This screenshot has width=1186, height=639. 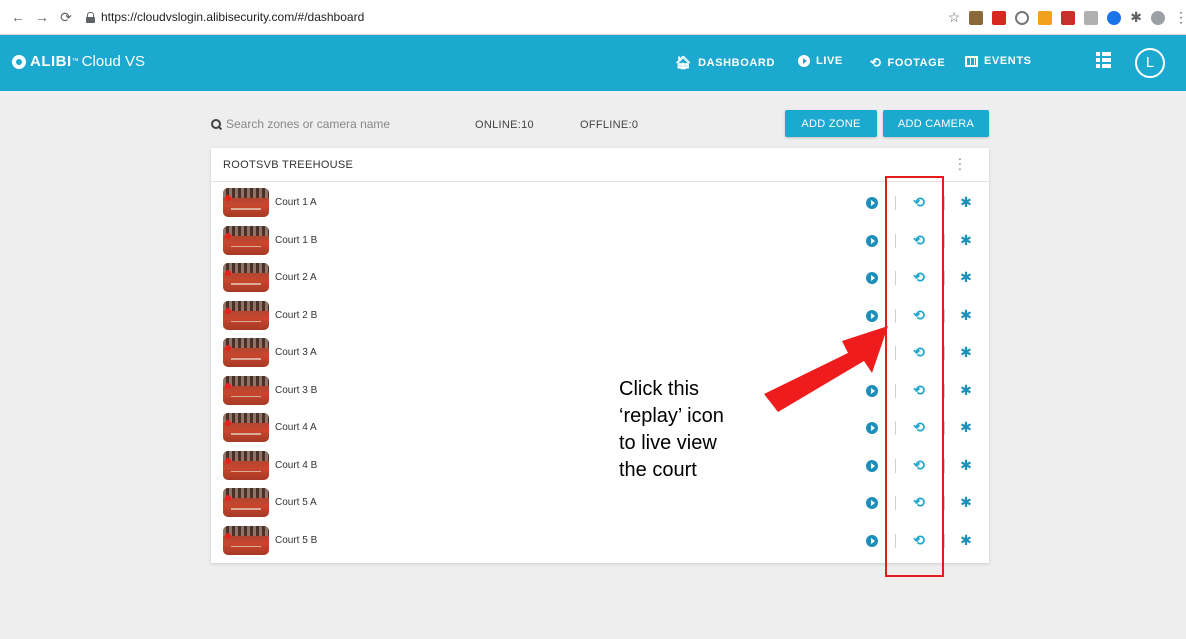 I want to click on search-icon, so click(x=216, y=124).